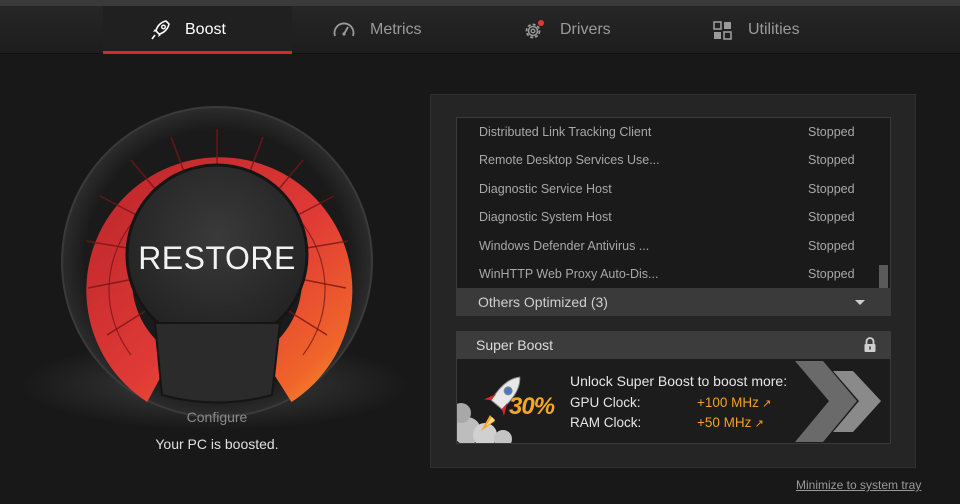 This screenshot has width=960, height=504. Describe the element at coordinates (860, 302) in the screenshot. I see `chevron-down-icon` at that location.